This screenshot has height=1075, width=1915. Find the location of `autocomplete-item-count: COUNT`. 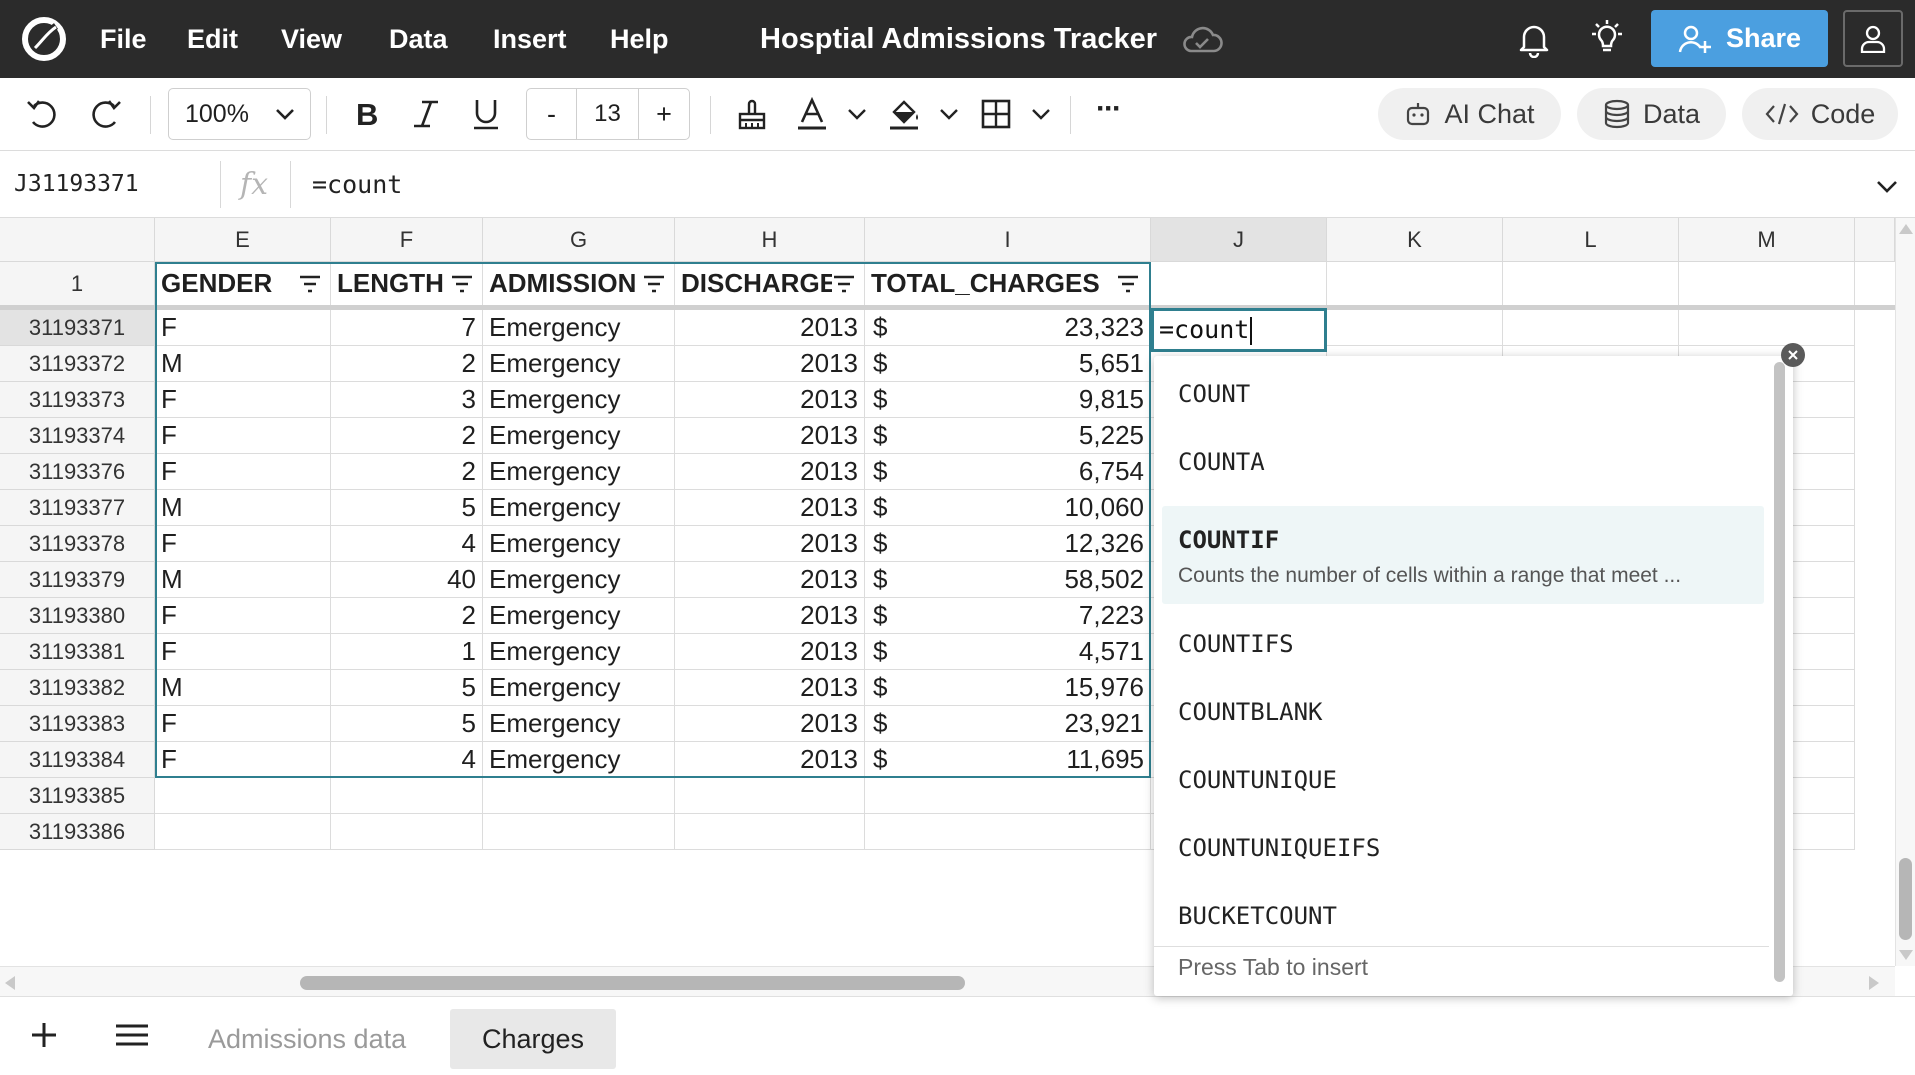

autocomplete-item-count: COUNT is located at coordinates (1463, 394).